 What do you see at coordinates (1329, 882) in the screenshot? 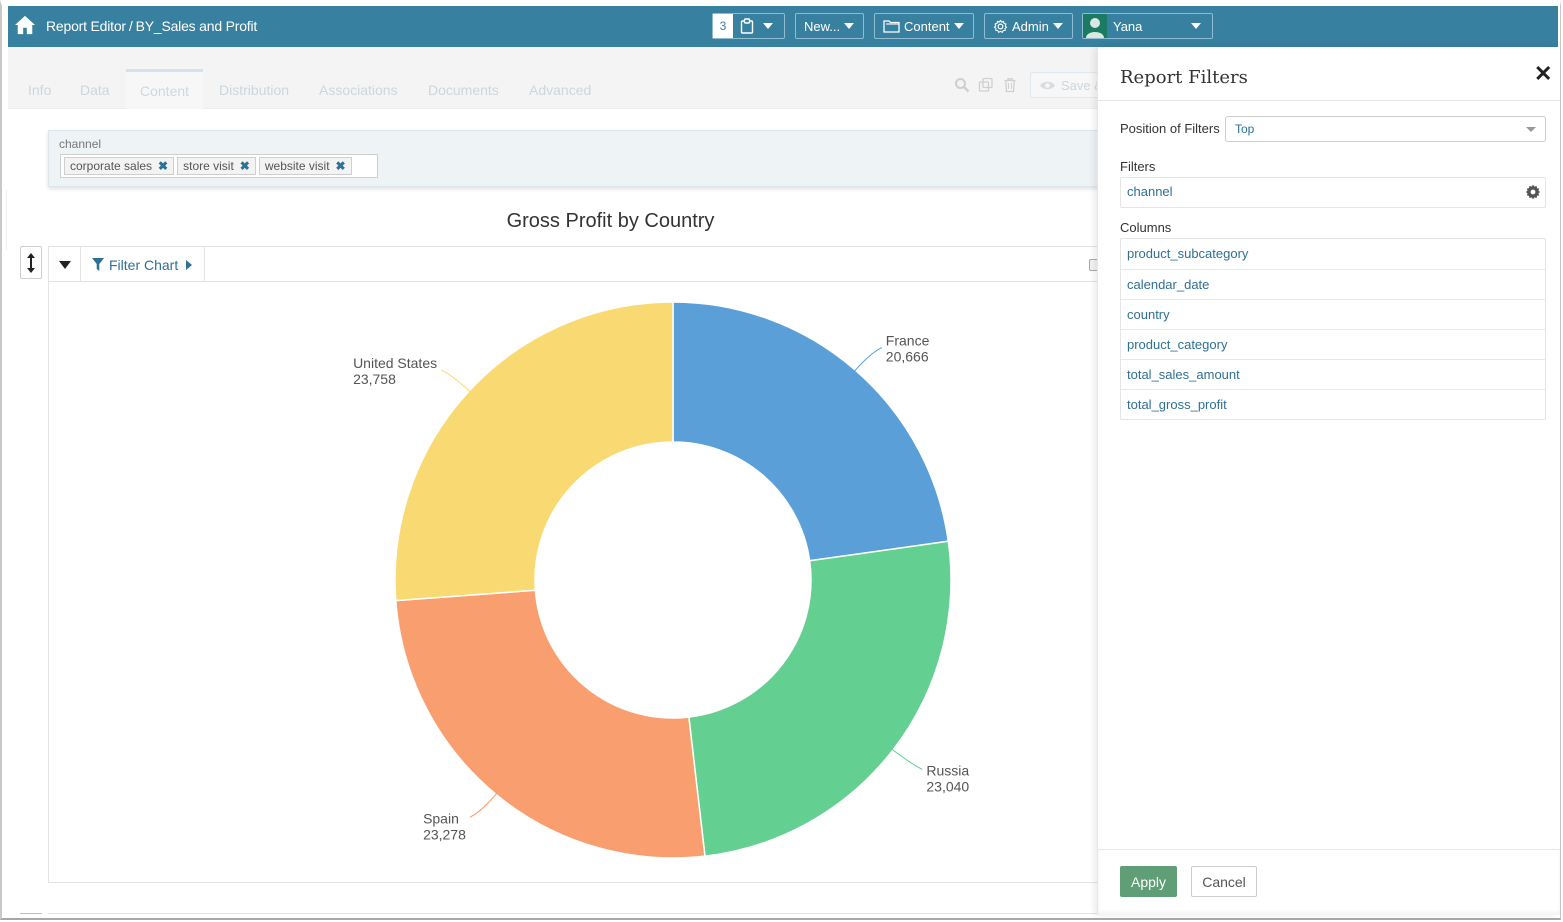
I see `panel-footer: Apply Cancel` at bounding box center [1329, 882].